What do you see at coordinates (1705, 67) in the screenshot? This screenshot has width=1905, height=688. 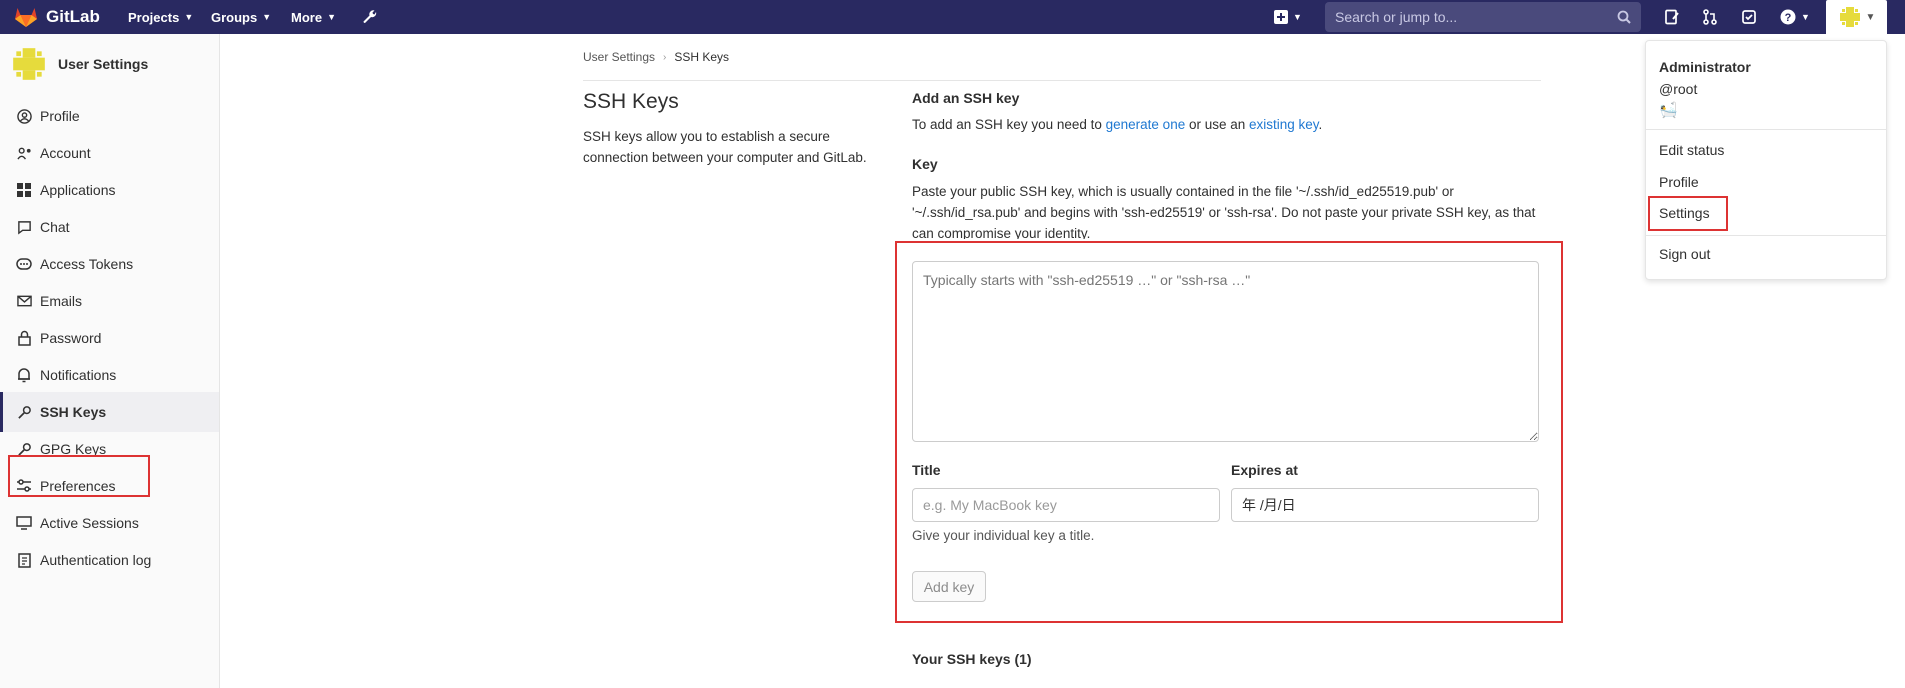 I see `dropdown-user-name: Administrator` at bounding box center [1705, 67].